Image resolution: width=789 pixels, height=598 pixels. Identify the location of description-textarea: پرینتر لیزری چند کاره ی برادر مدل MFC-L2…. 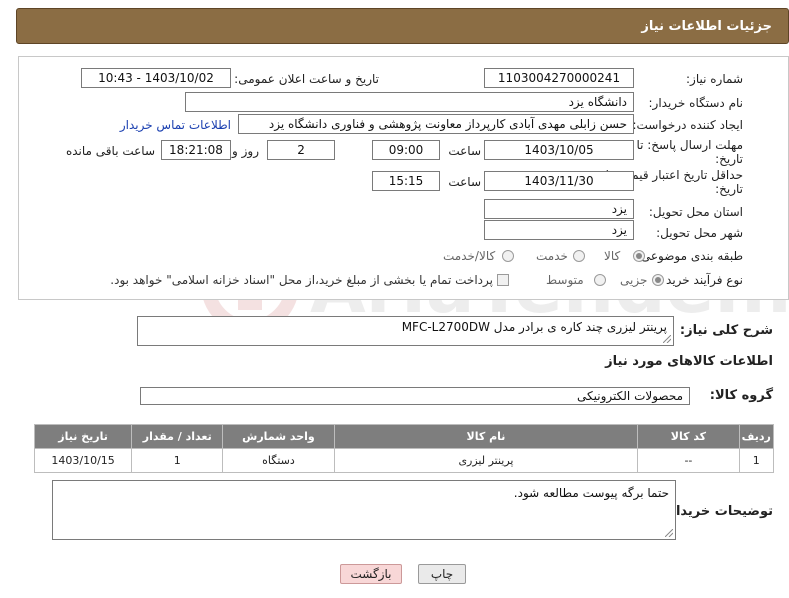
(405, 331).